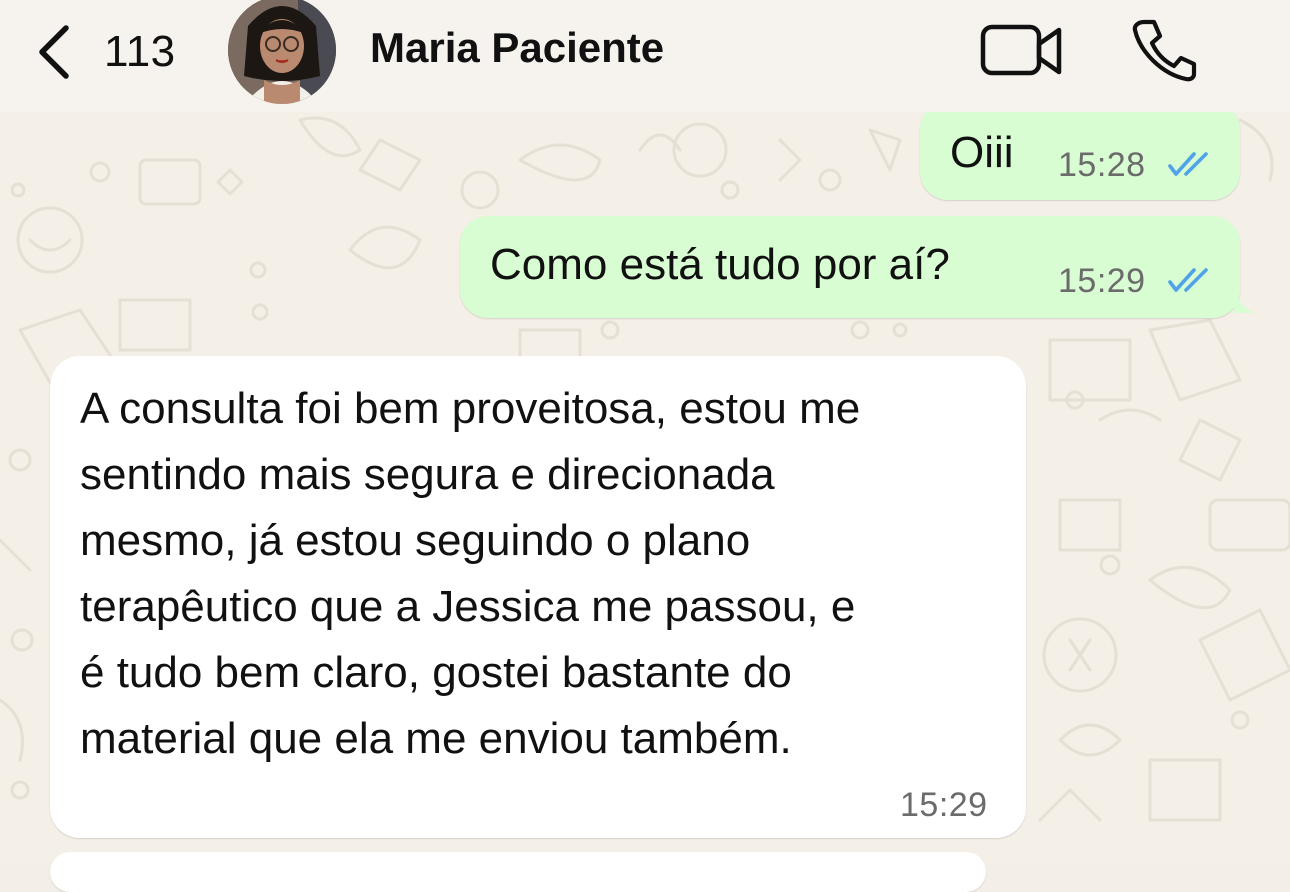  Describe the element at coordinates (468, 606) in the screenshot. I see `message-line: terapêutico que a Jessica me passou, e` at that location.